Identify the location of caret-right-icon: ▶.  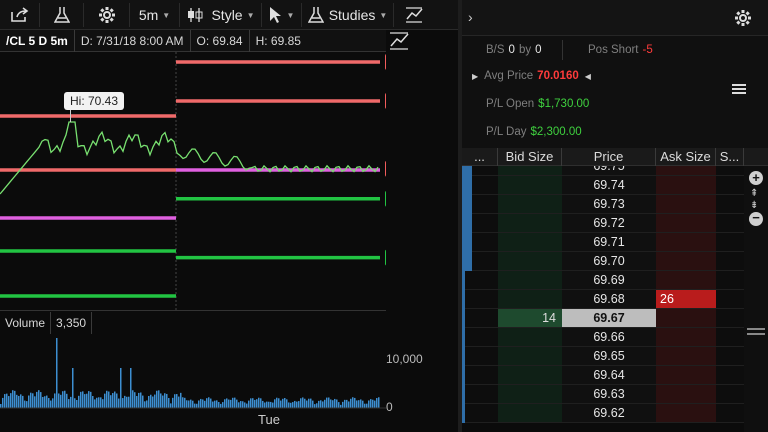
(475, 76).